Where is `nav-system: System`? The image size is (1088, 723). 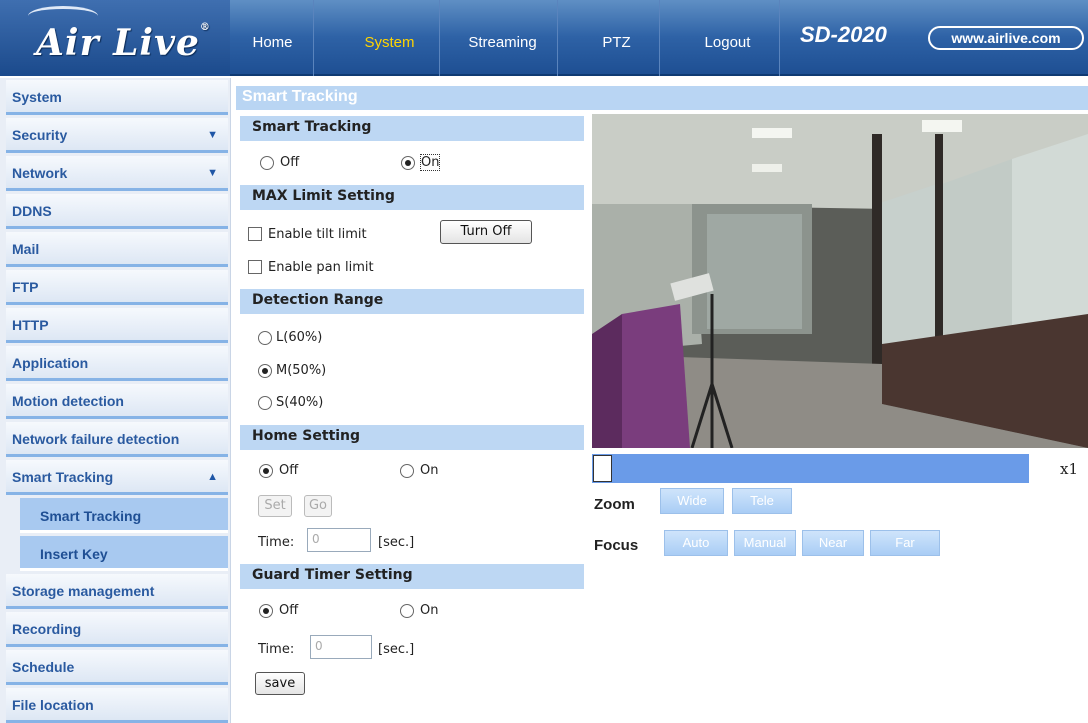
nav-system: System is located at coordinates (390, 38).